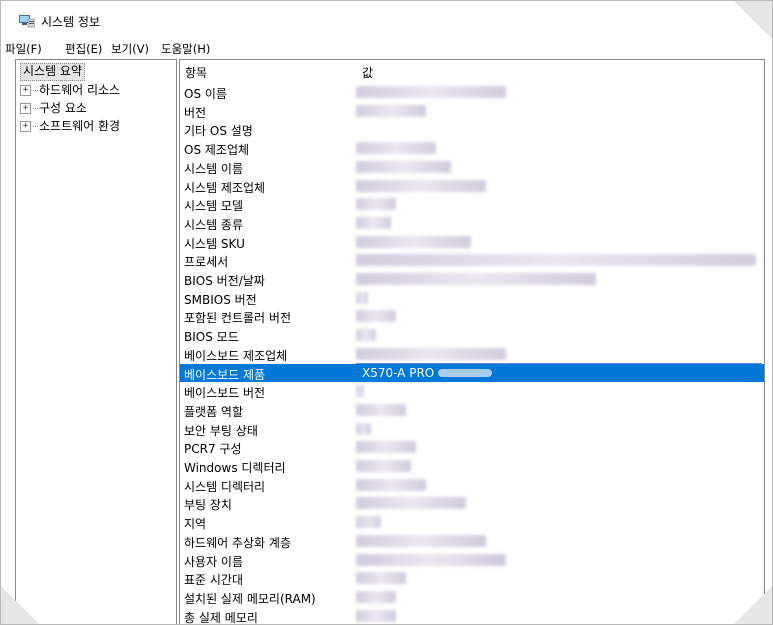 This screenshot has height=625, width=773. I want to click on row-item-label: OS 제조업체, so click(217, 150).